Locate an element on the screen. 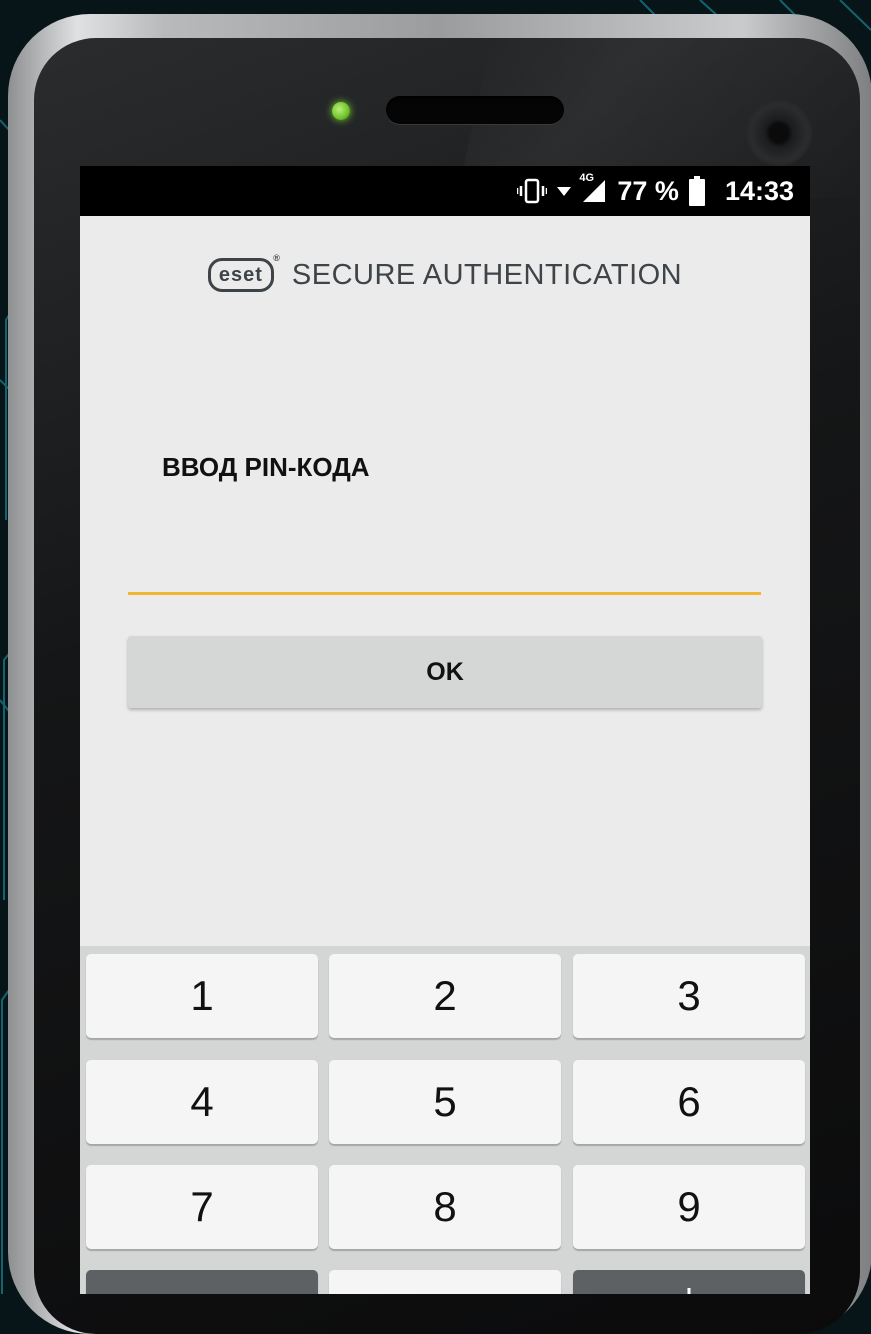  vibrate-icon is located at coordinates (532, 191).